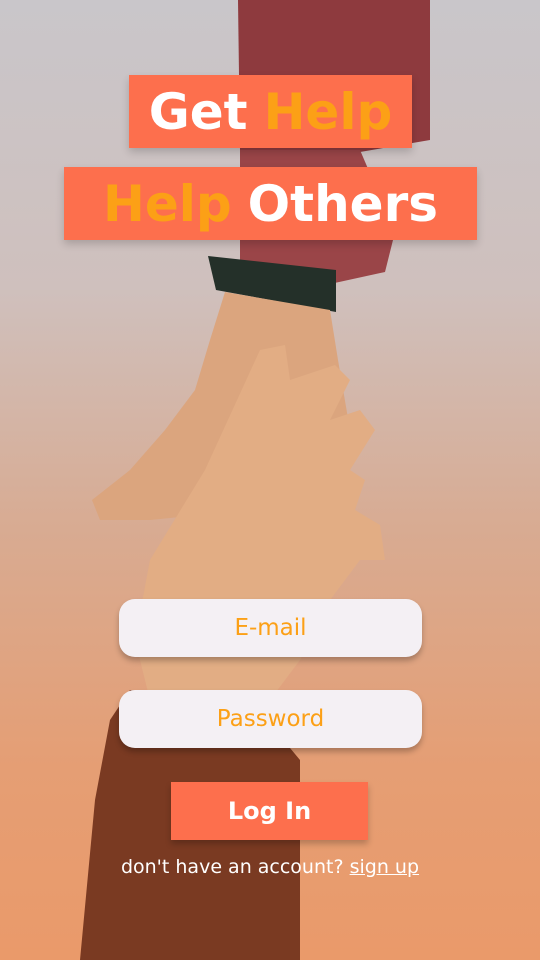 This screenshot has width=540, height=960. What do you see at coordinates (270, 719) in the screenshot?
I see `password-field` at bounding box center [270, 719].